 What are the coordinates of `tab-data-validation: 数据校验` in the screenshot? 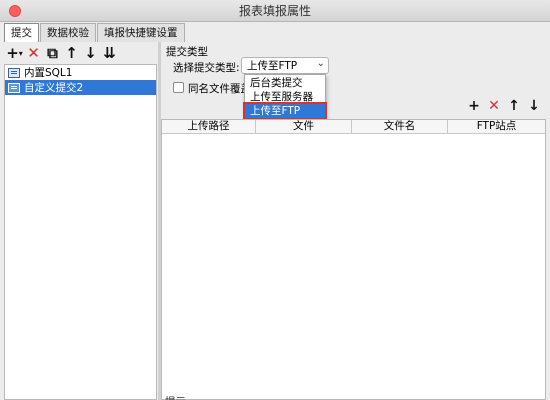 It's located at (68, 32).